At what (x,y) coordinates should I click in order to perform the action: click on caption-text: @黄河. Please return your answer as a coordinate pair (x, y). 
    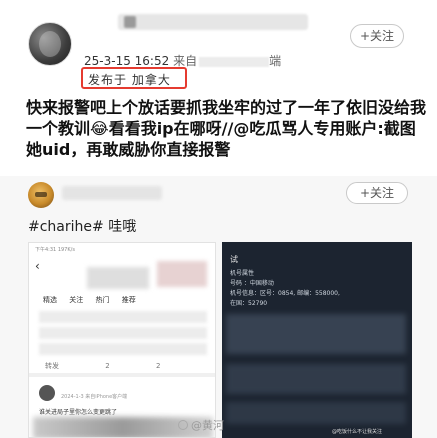
    Looking at the image, I should click on (207, 425).